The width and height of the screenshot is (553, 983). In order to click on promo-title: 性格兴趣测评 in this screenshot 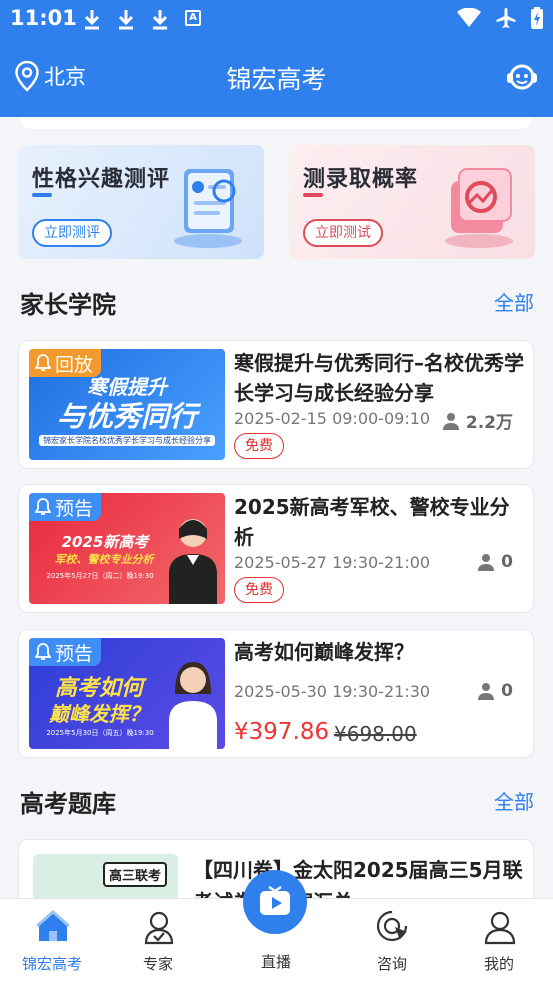, I will do `click(101, 179)`.